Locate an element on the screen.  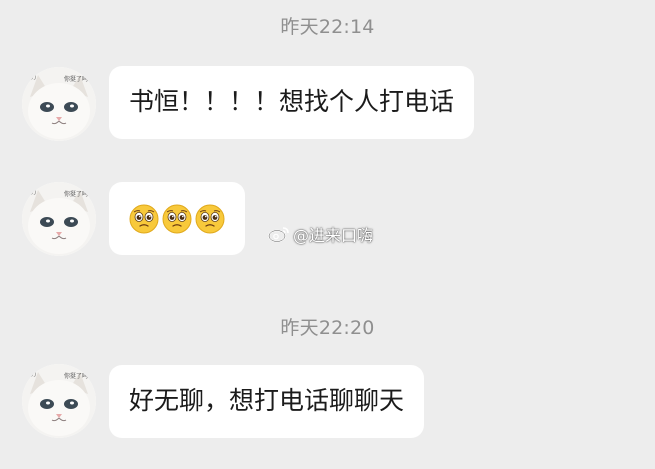
watermark-handle: @进来口嗨 is located at coordinates (333, 235).